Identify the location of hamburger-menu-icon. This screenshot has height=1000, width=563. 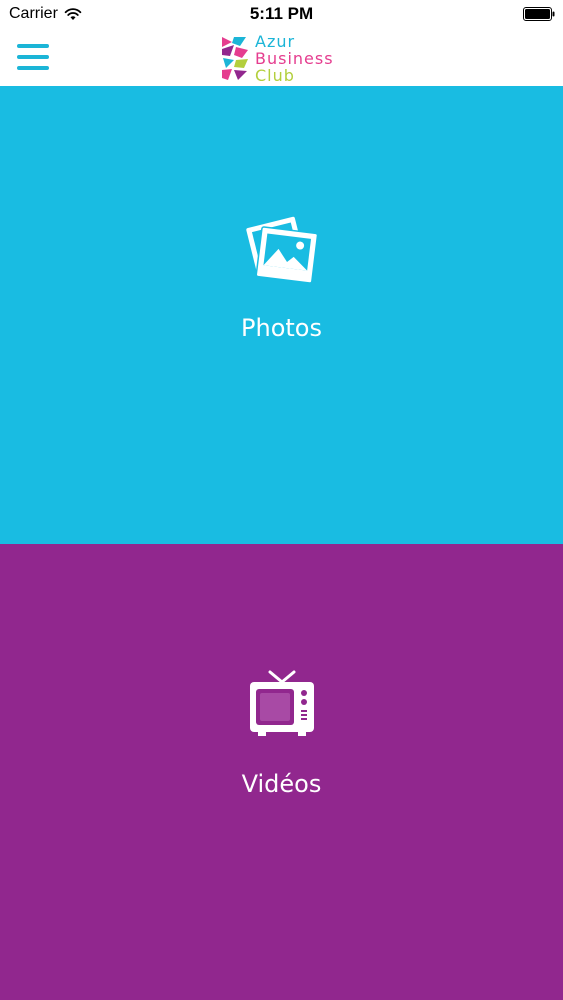
(33, 46).